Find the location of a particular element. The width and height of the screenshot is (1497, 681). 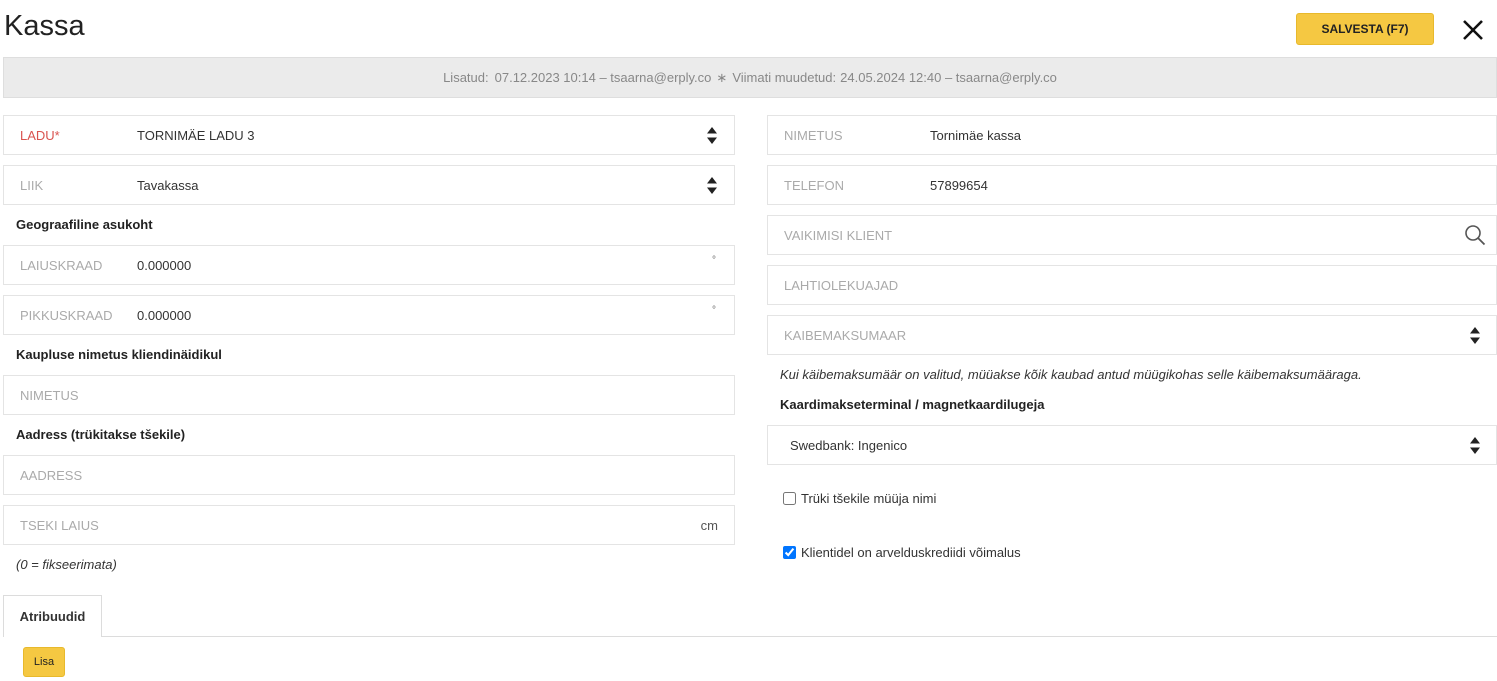

close-button is located at coordinates (1473, 29).